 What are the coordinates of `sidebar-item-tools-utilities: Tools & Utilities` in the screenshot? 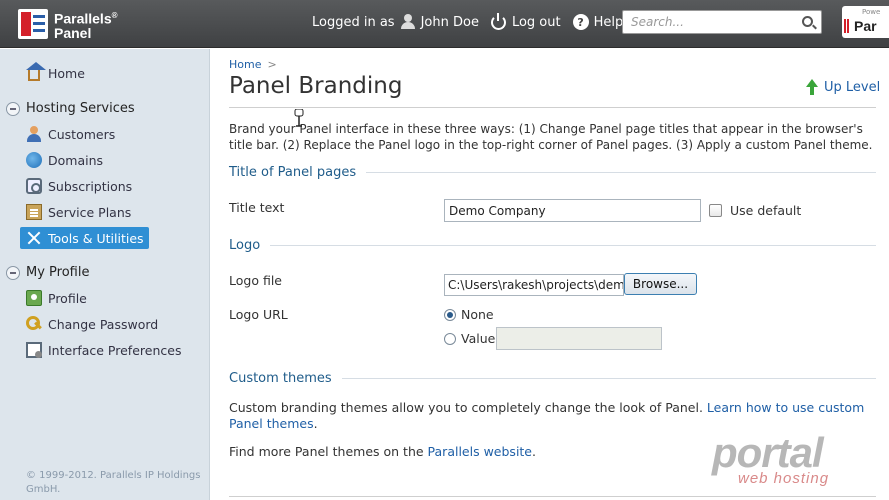 It's located at (84, 238).